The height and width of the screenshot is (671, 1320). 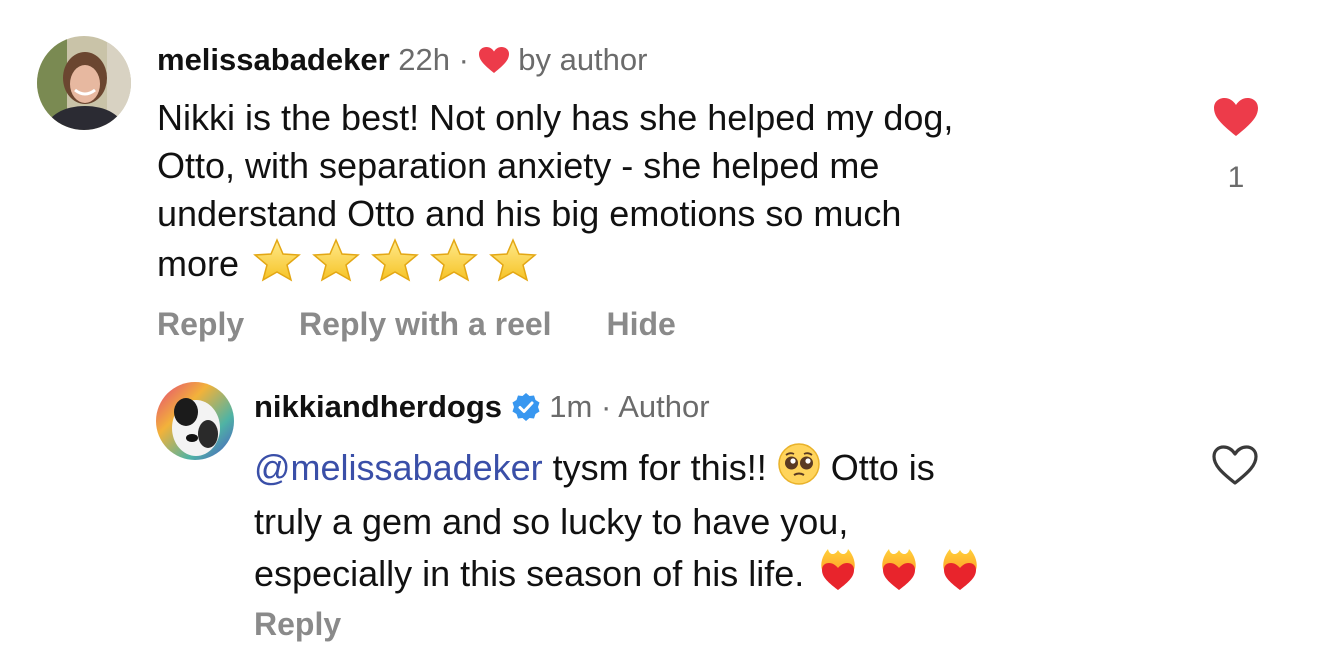 What do you see at coordinates (877, 467) in the screenshot?
I see `reply-text-segment: Otto is` at bounding box center [877, 467].